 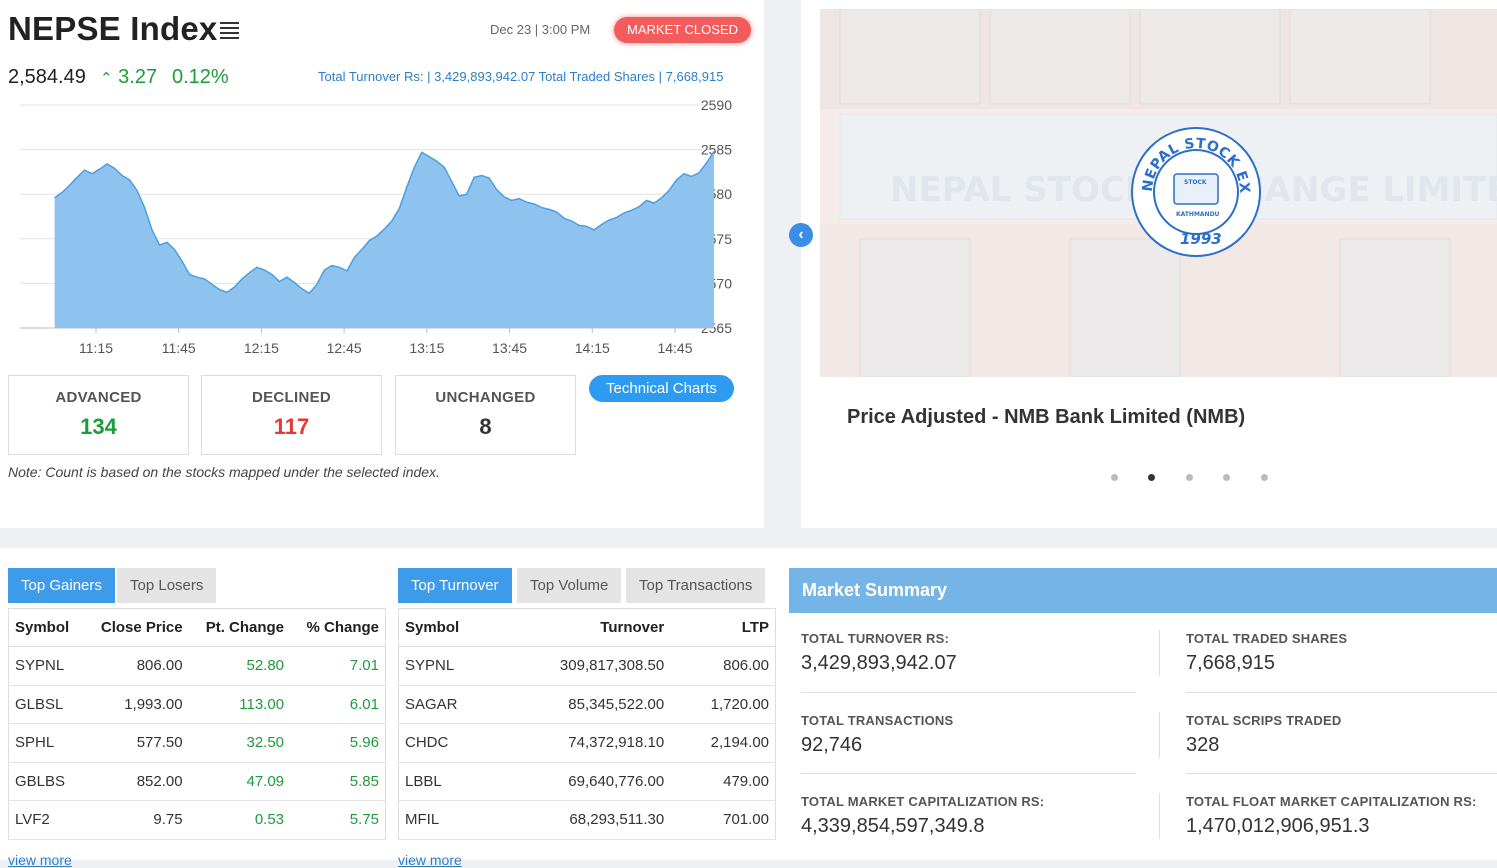 What do you see at coordinates (455, 585) in the screenshot?
I see `tab-top-turnover: Top Turnover` at bounding box center [455, 585].